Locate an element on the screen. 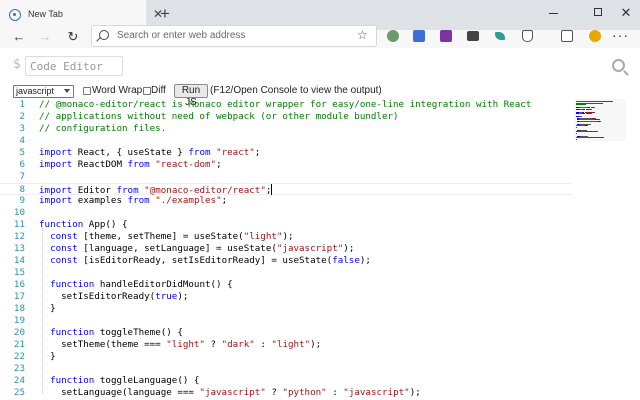 This screenshot has width=640, height=400. code-line: 23 is located at coordinates (286, 369).